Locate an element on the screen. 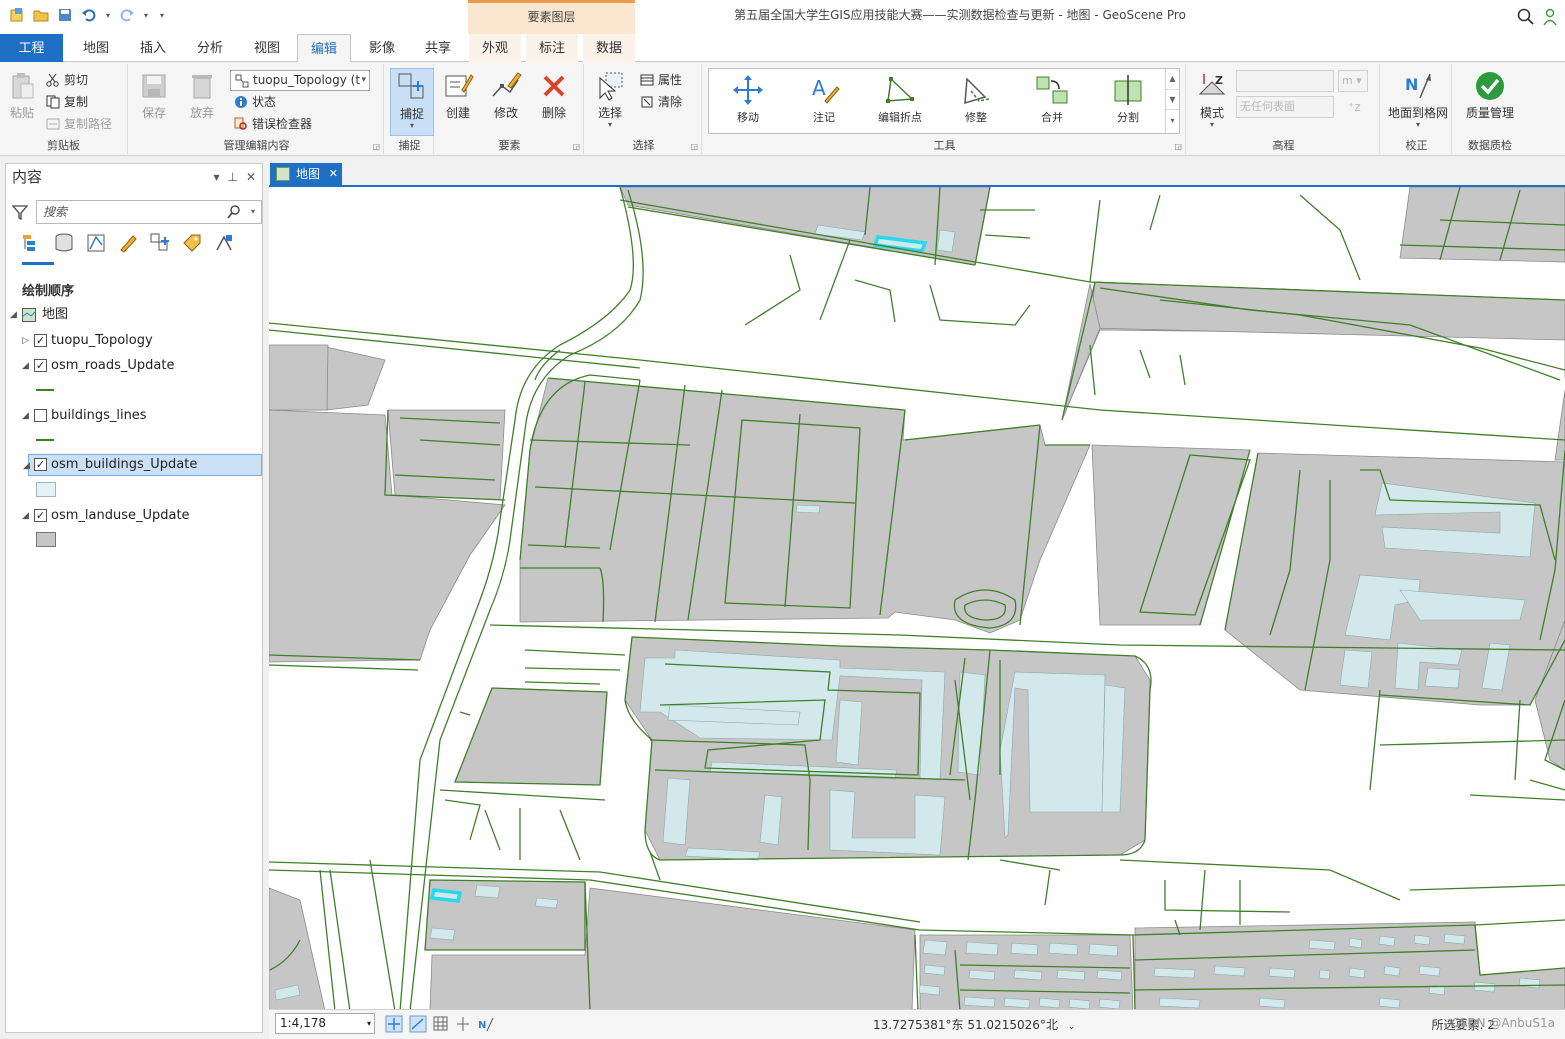  user-icon is located at coordinates (1550, 17).